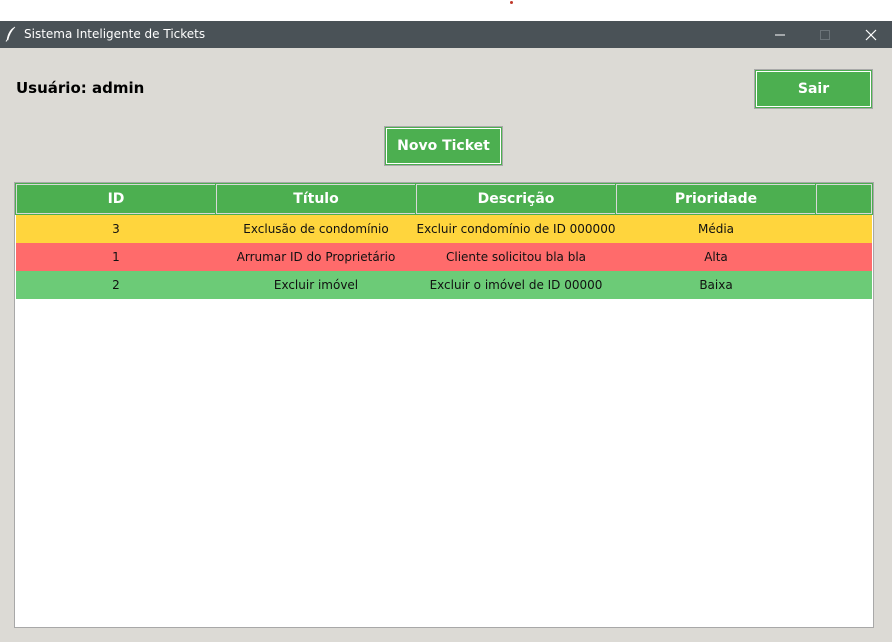  What do you see at coordinates (813, 89) in the screenshot?
I see `logout-button: Sair` at bounding box center [813, 89].